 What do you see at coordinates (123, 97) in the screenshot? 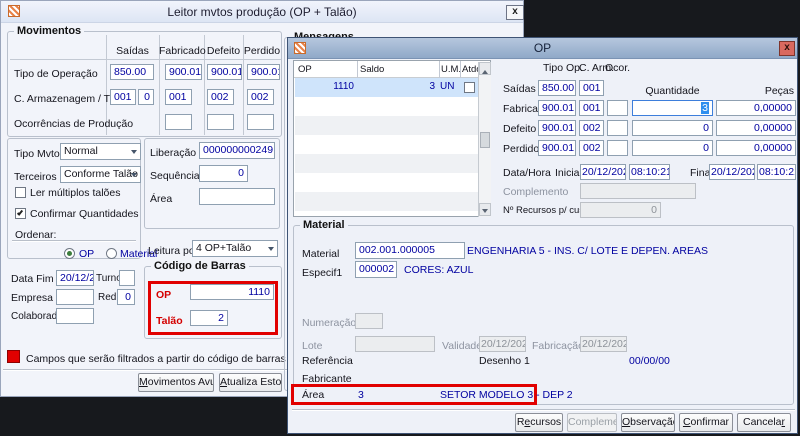
I see `armazenagem-saidas-field: 001` at bounding box center [123, 97].